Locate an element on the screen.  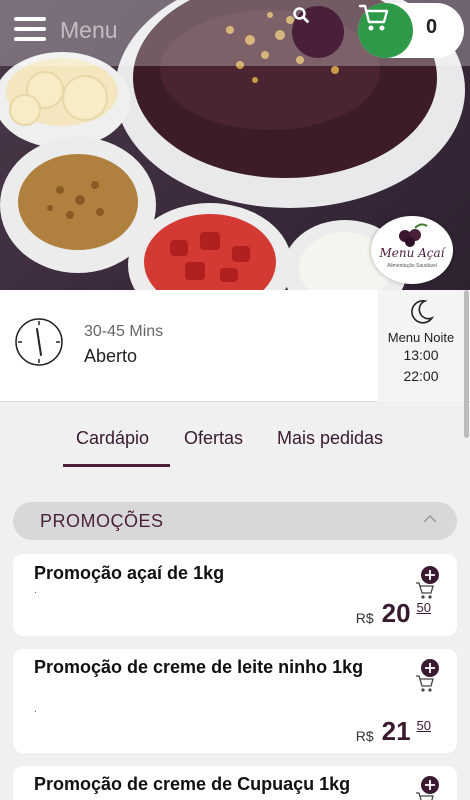
restaurant-logo: Menu Açaí Alimentação Saudável is located at coordinates (412, 250).